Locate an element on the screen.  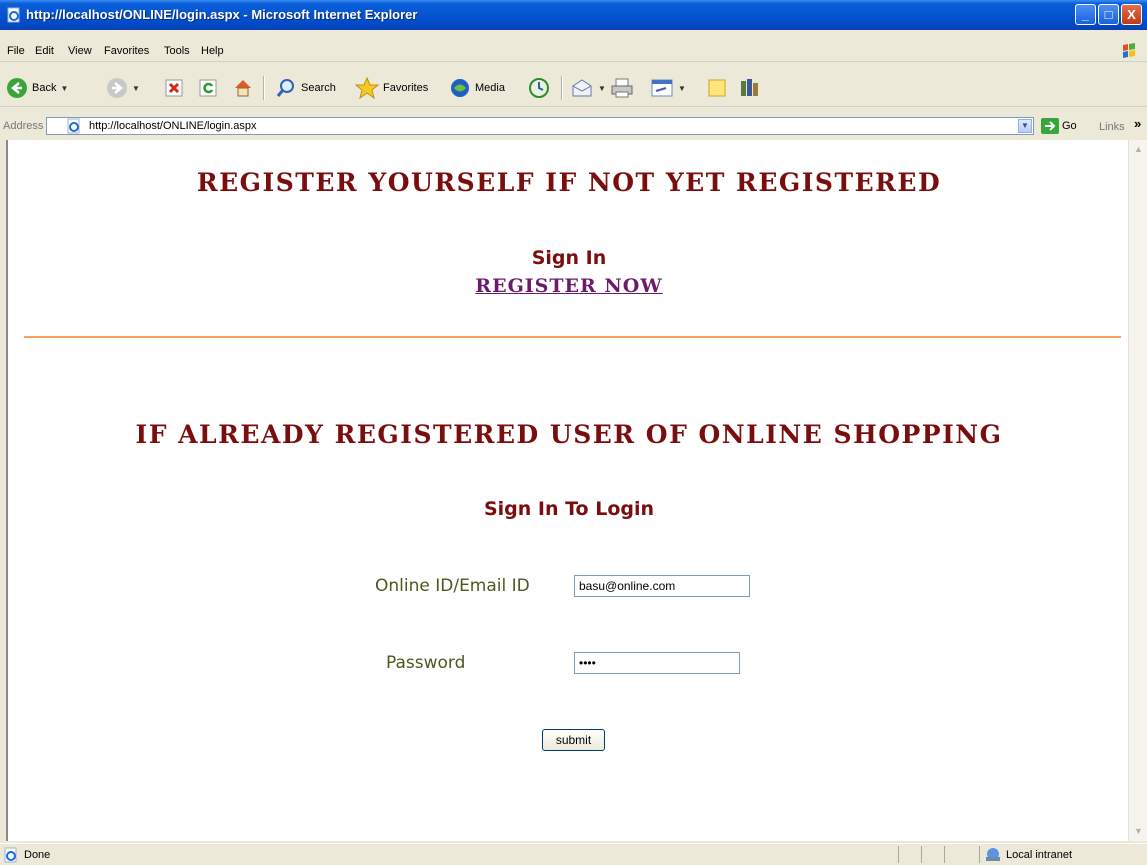
search-button: Search is located at coordinates (305, 88).